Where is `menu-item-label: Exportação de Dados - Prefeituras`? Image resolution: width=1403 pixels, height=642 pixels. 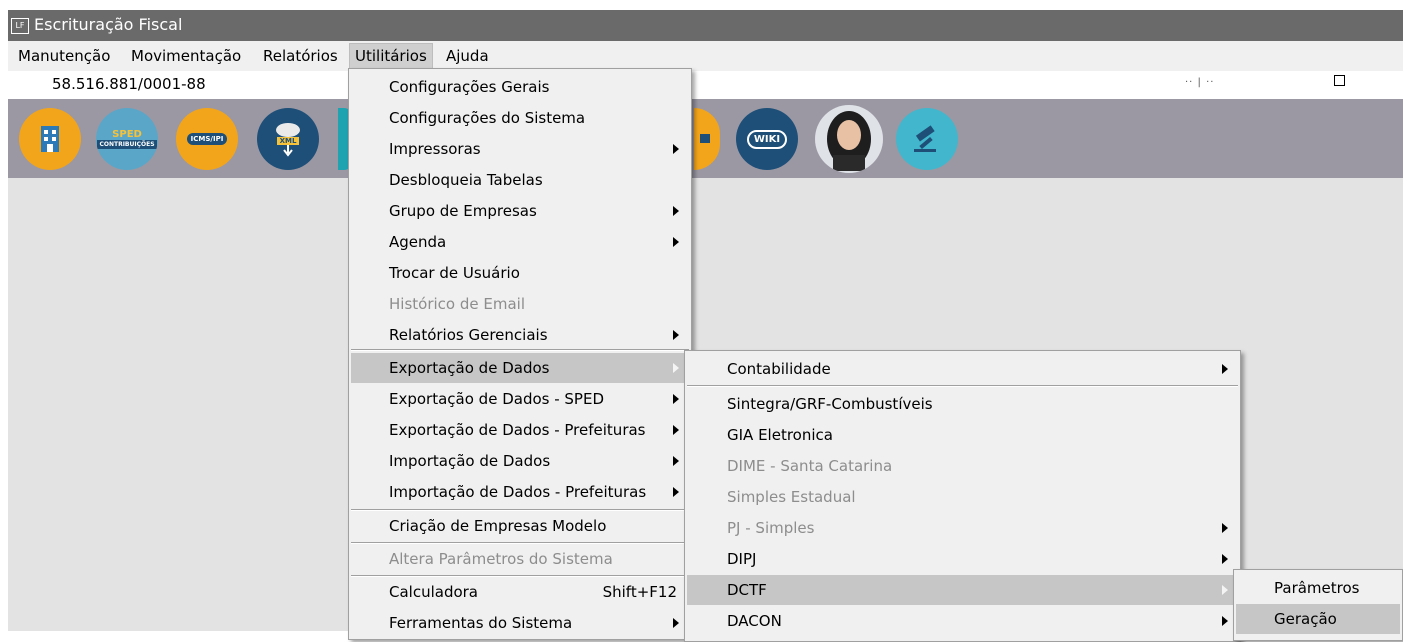 menu-item-label: Exportação de Dados - Prefeituras is located at coordinates (517, 430).